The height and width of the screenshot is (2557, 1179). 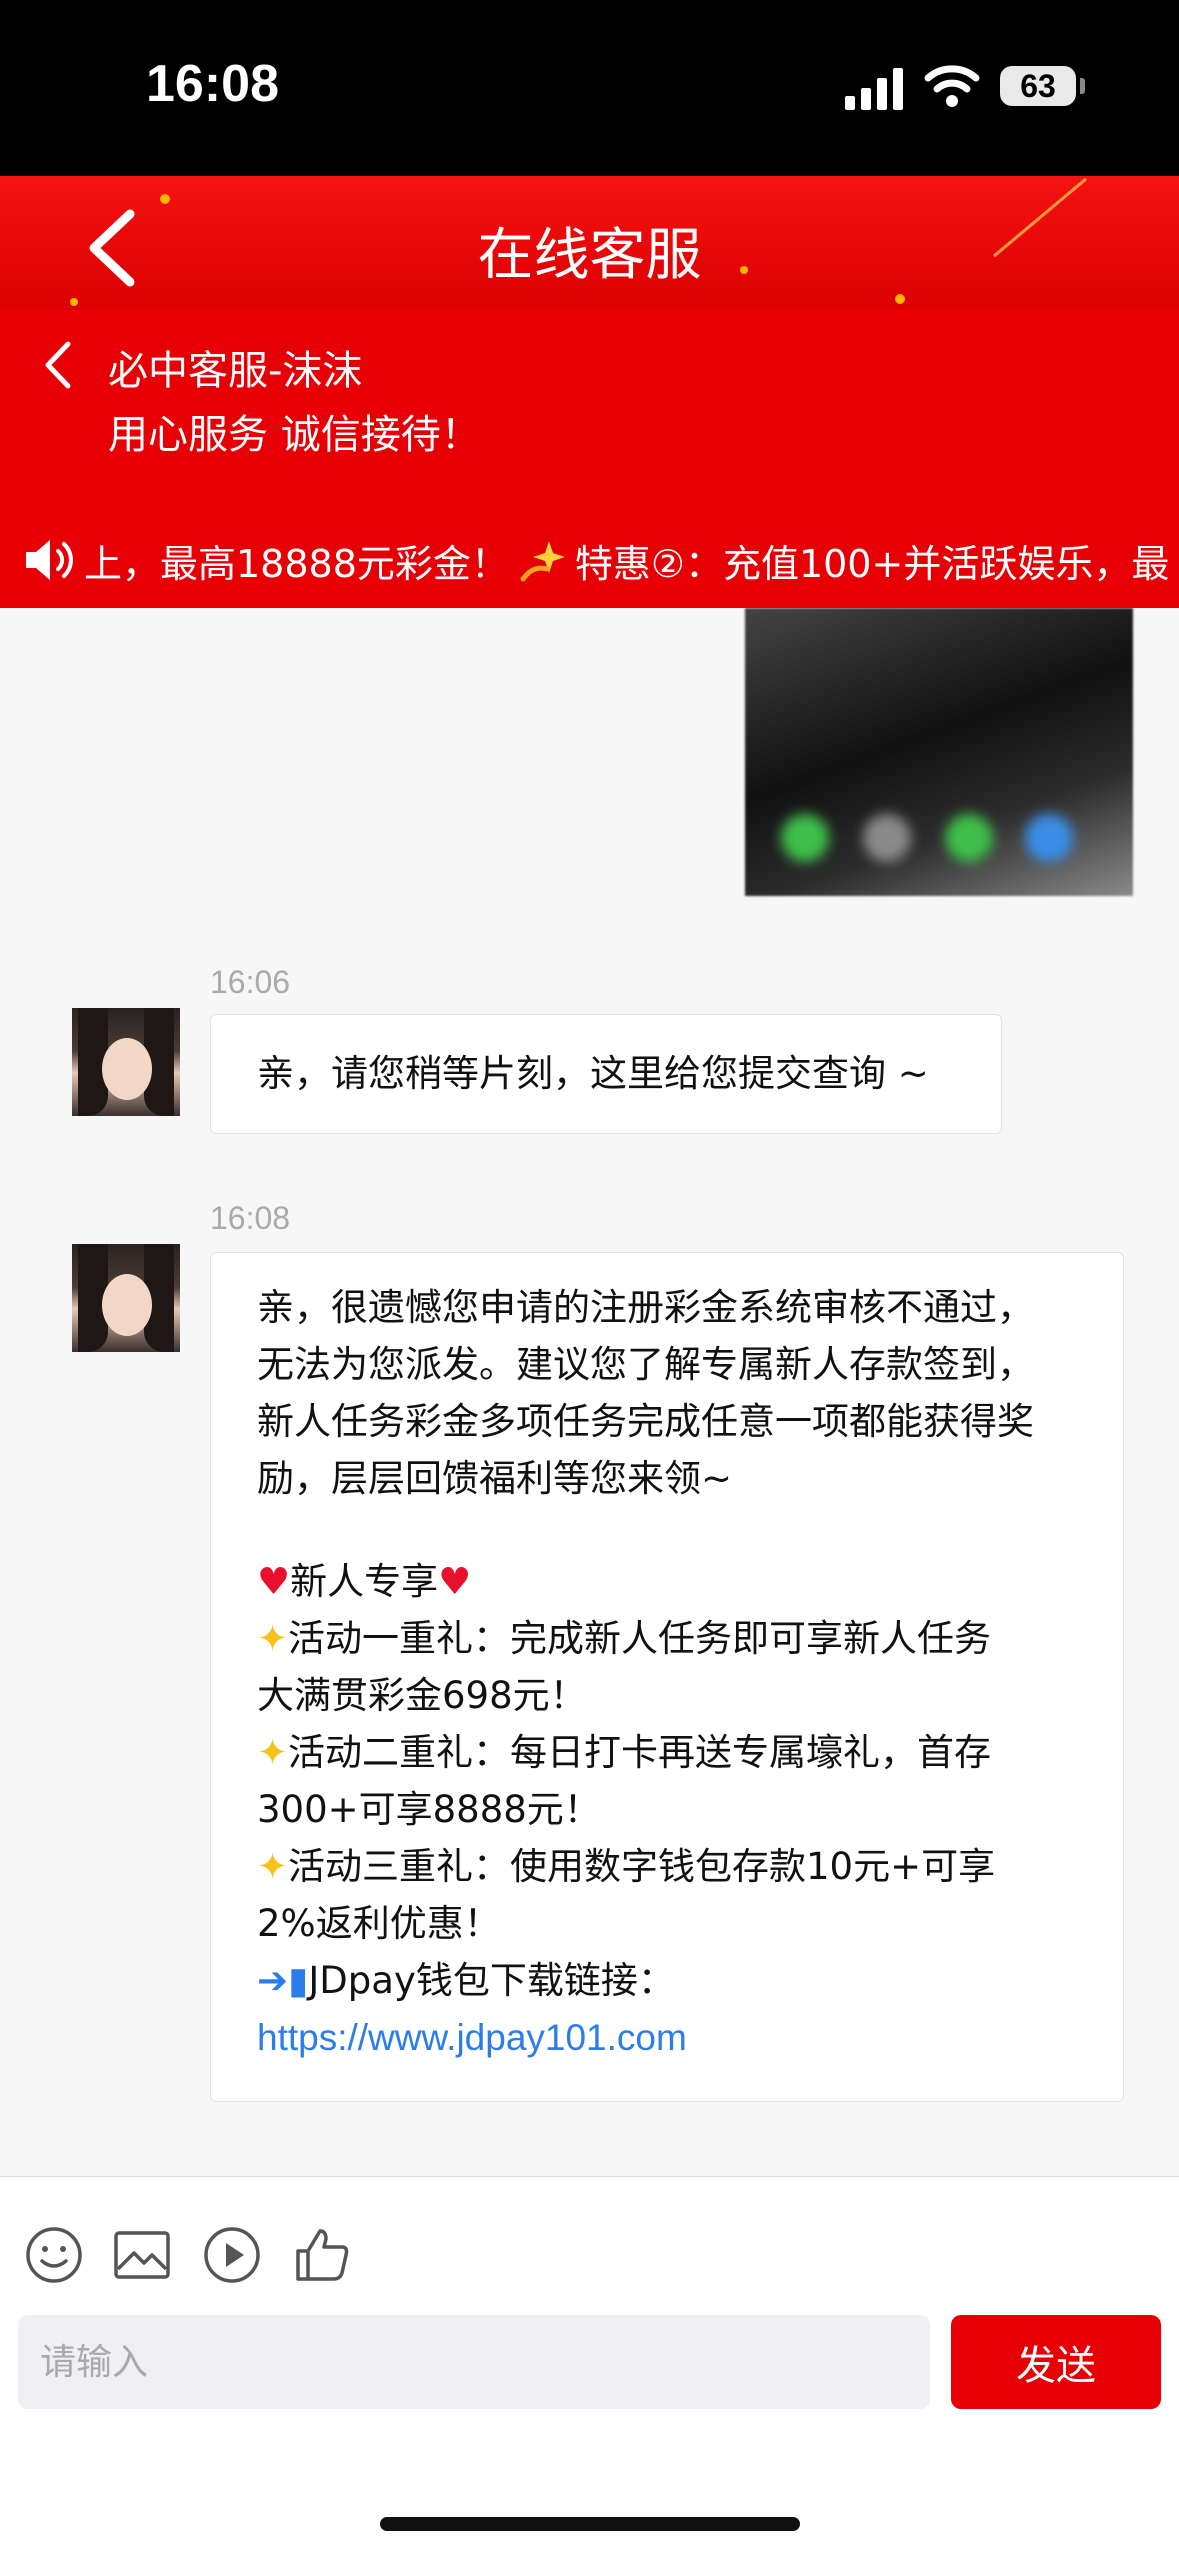 I want to click on send-button: 发送, so click(x=1056, y=2362).